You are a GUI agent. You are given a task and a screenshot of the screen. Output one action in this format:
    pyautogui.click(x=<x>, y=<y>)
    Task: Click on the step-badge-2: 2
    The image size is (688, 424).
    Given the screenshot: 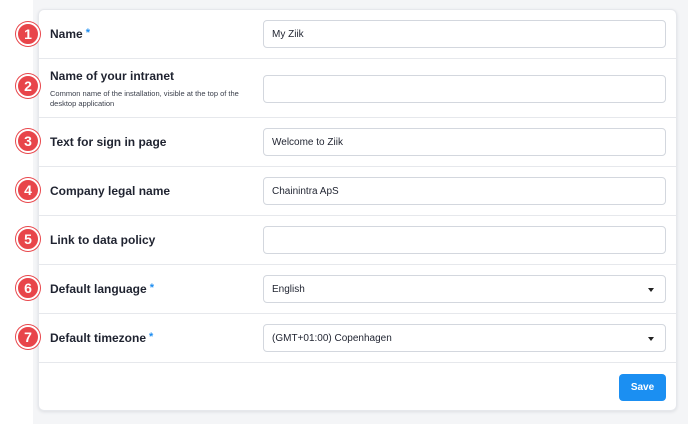 What is the action you would take?
    pyautogui.click(x=28, y=86)
    